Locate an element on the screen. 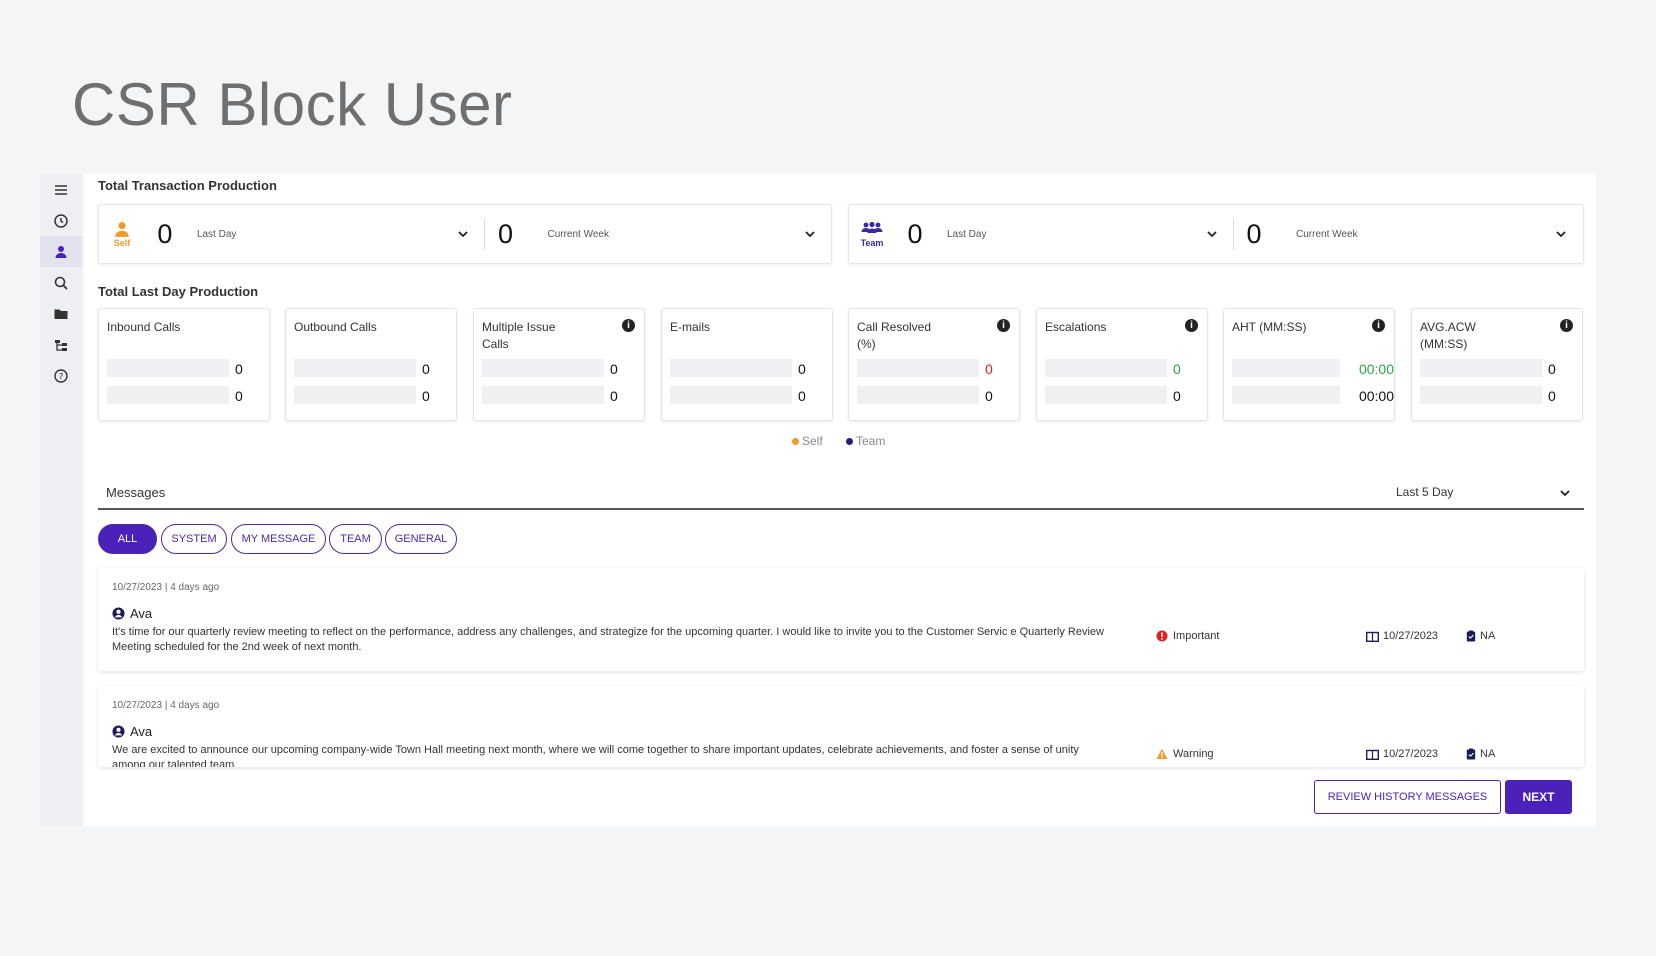 The image size is (1656, 956). sidebar-menu is located at coordinates (61, 189).